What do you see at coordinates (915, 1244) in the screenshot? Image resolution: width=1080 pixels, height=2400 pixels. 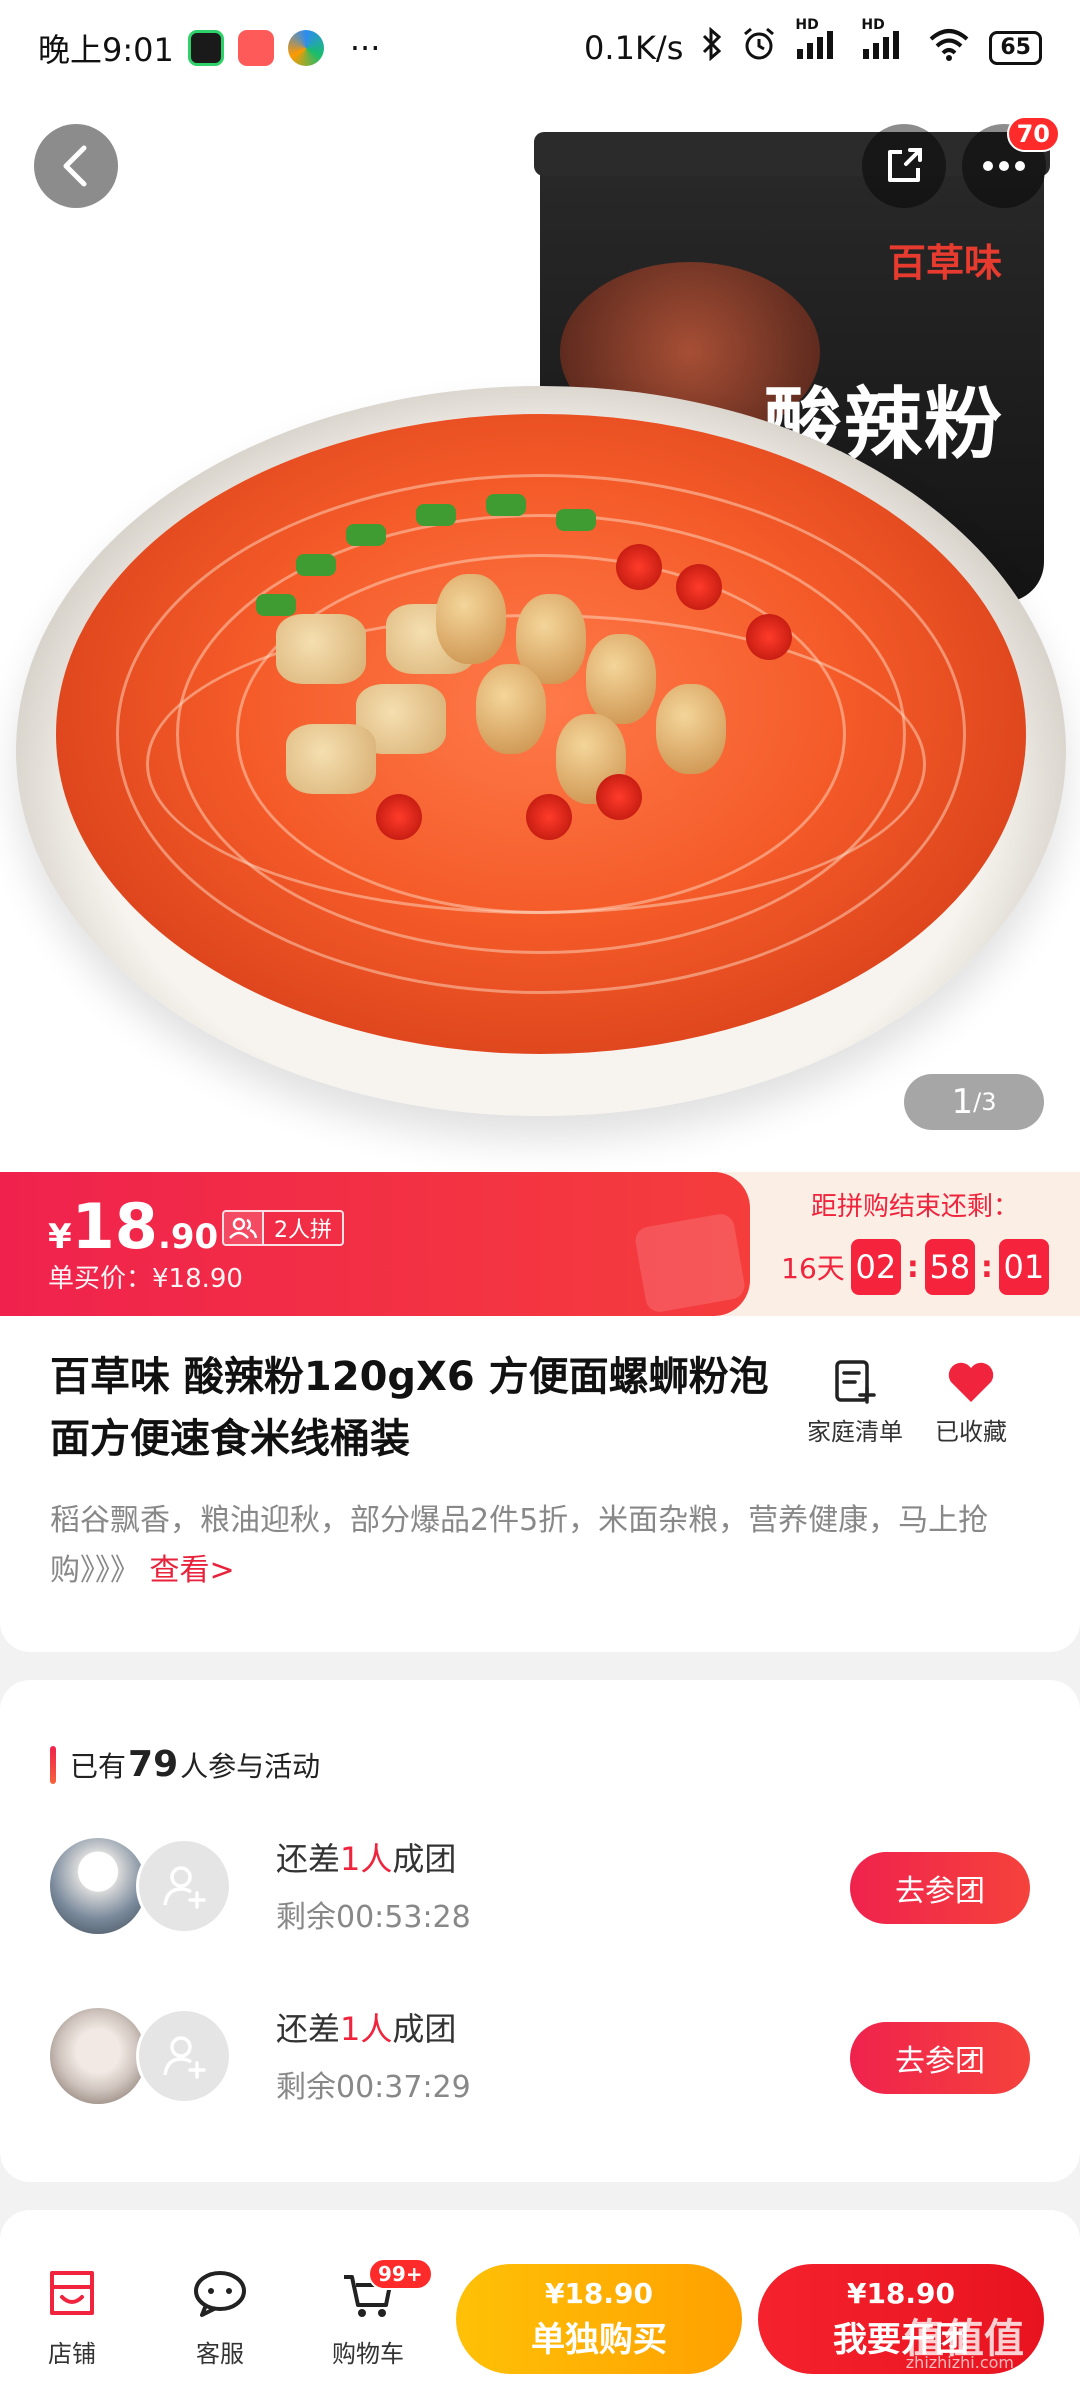 I see `countdown-timer: 距拼购结束还剩： 16天 02 : 58 : 01` at bounding box center [915, 1244].